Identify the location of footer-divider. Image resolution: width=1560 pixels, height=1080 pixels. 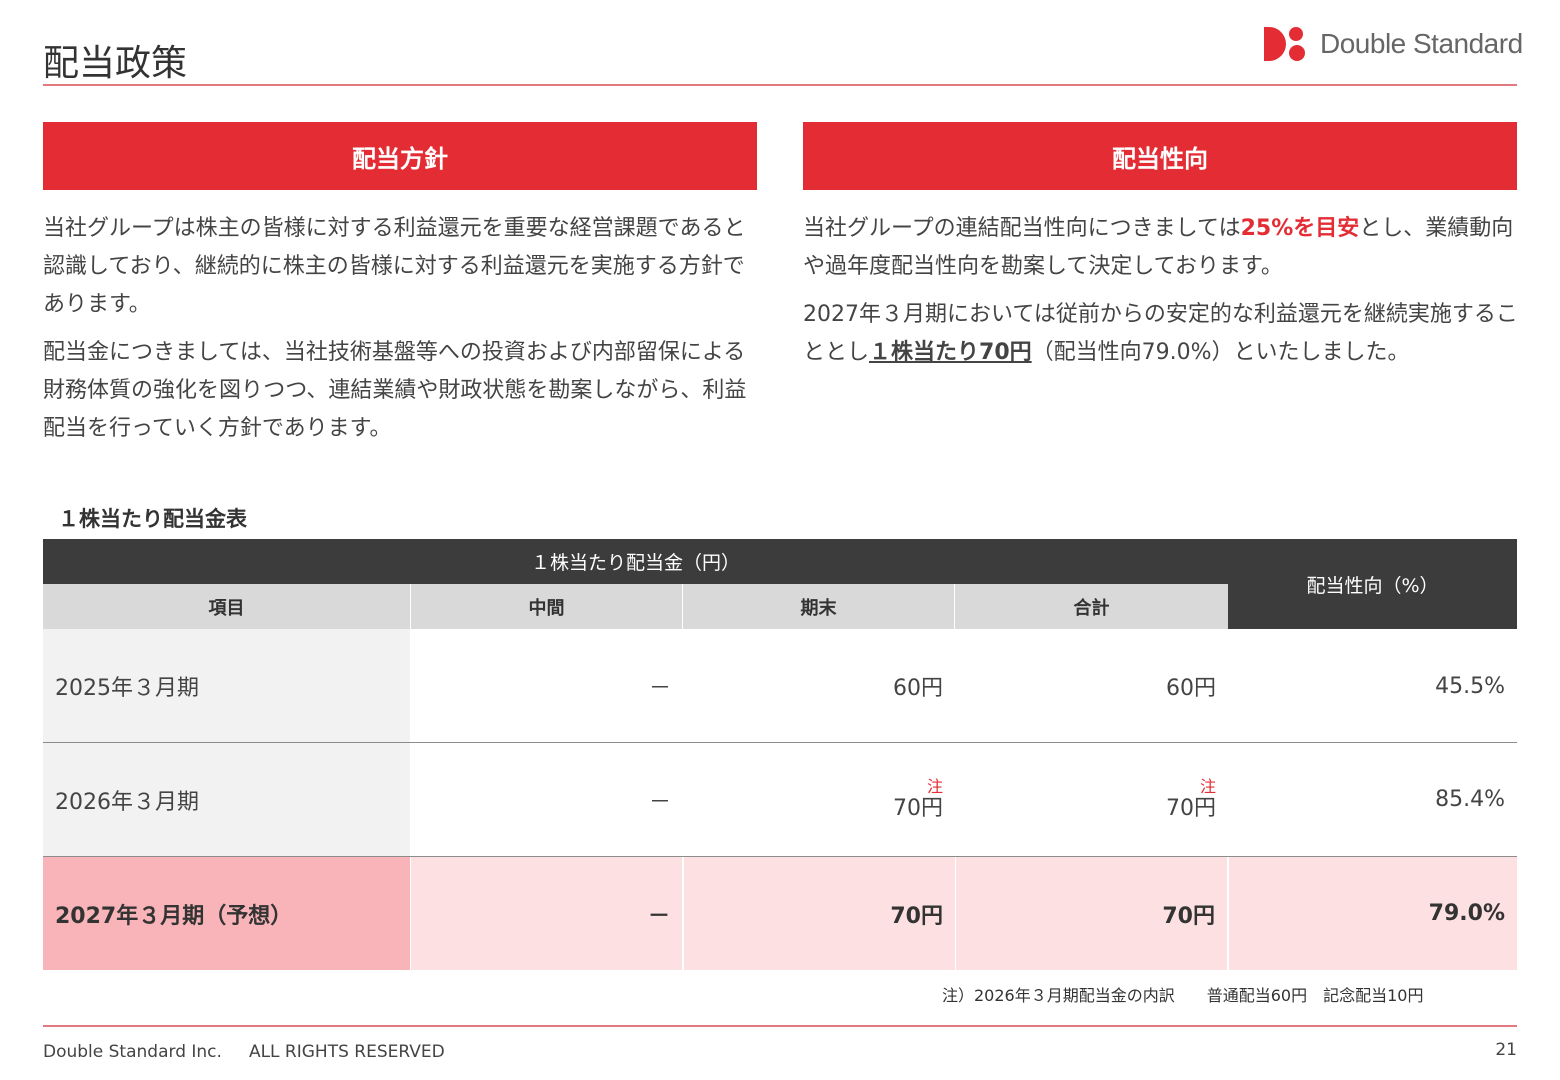
(780, 1026).